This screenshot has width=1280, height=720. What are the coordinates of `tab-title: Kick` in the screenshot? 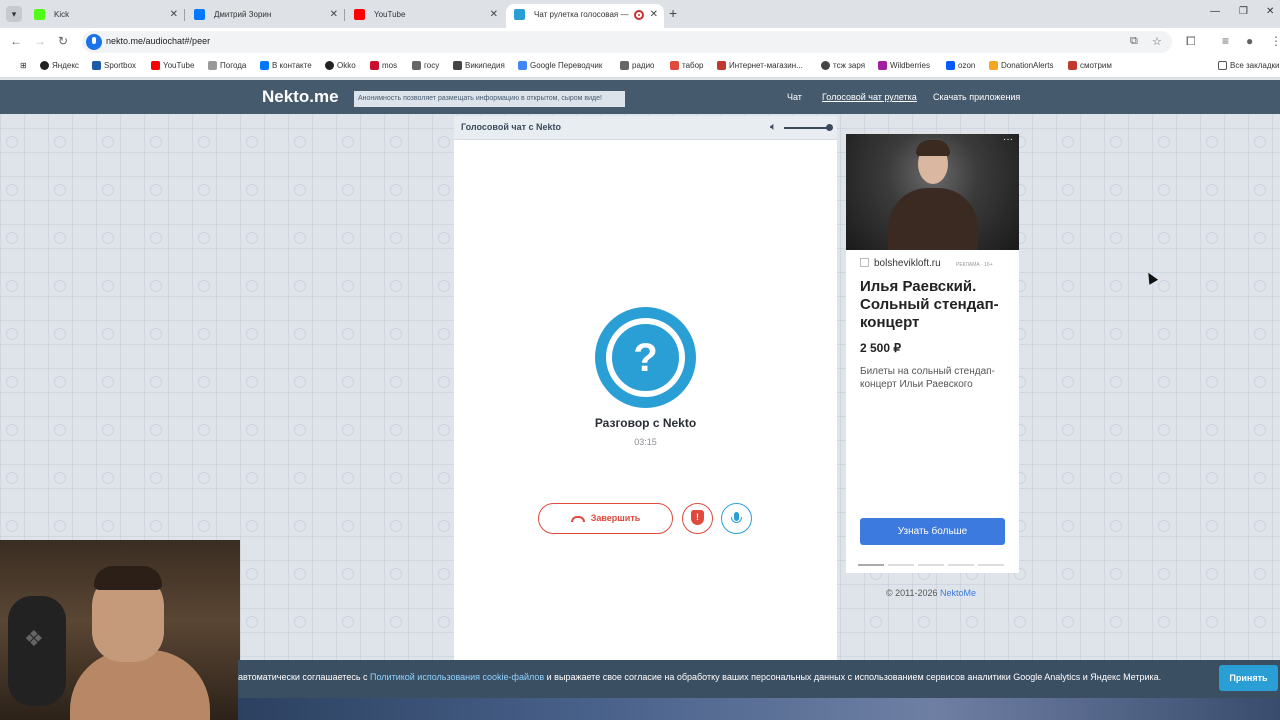 It's located at (62, 14).